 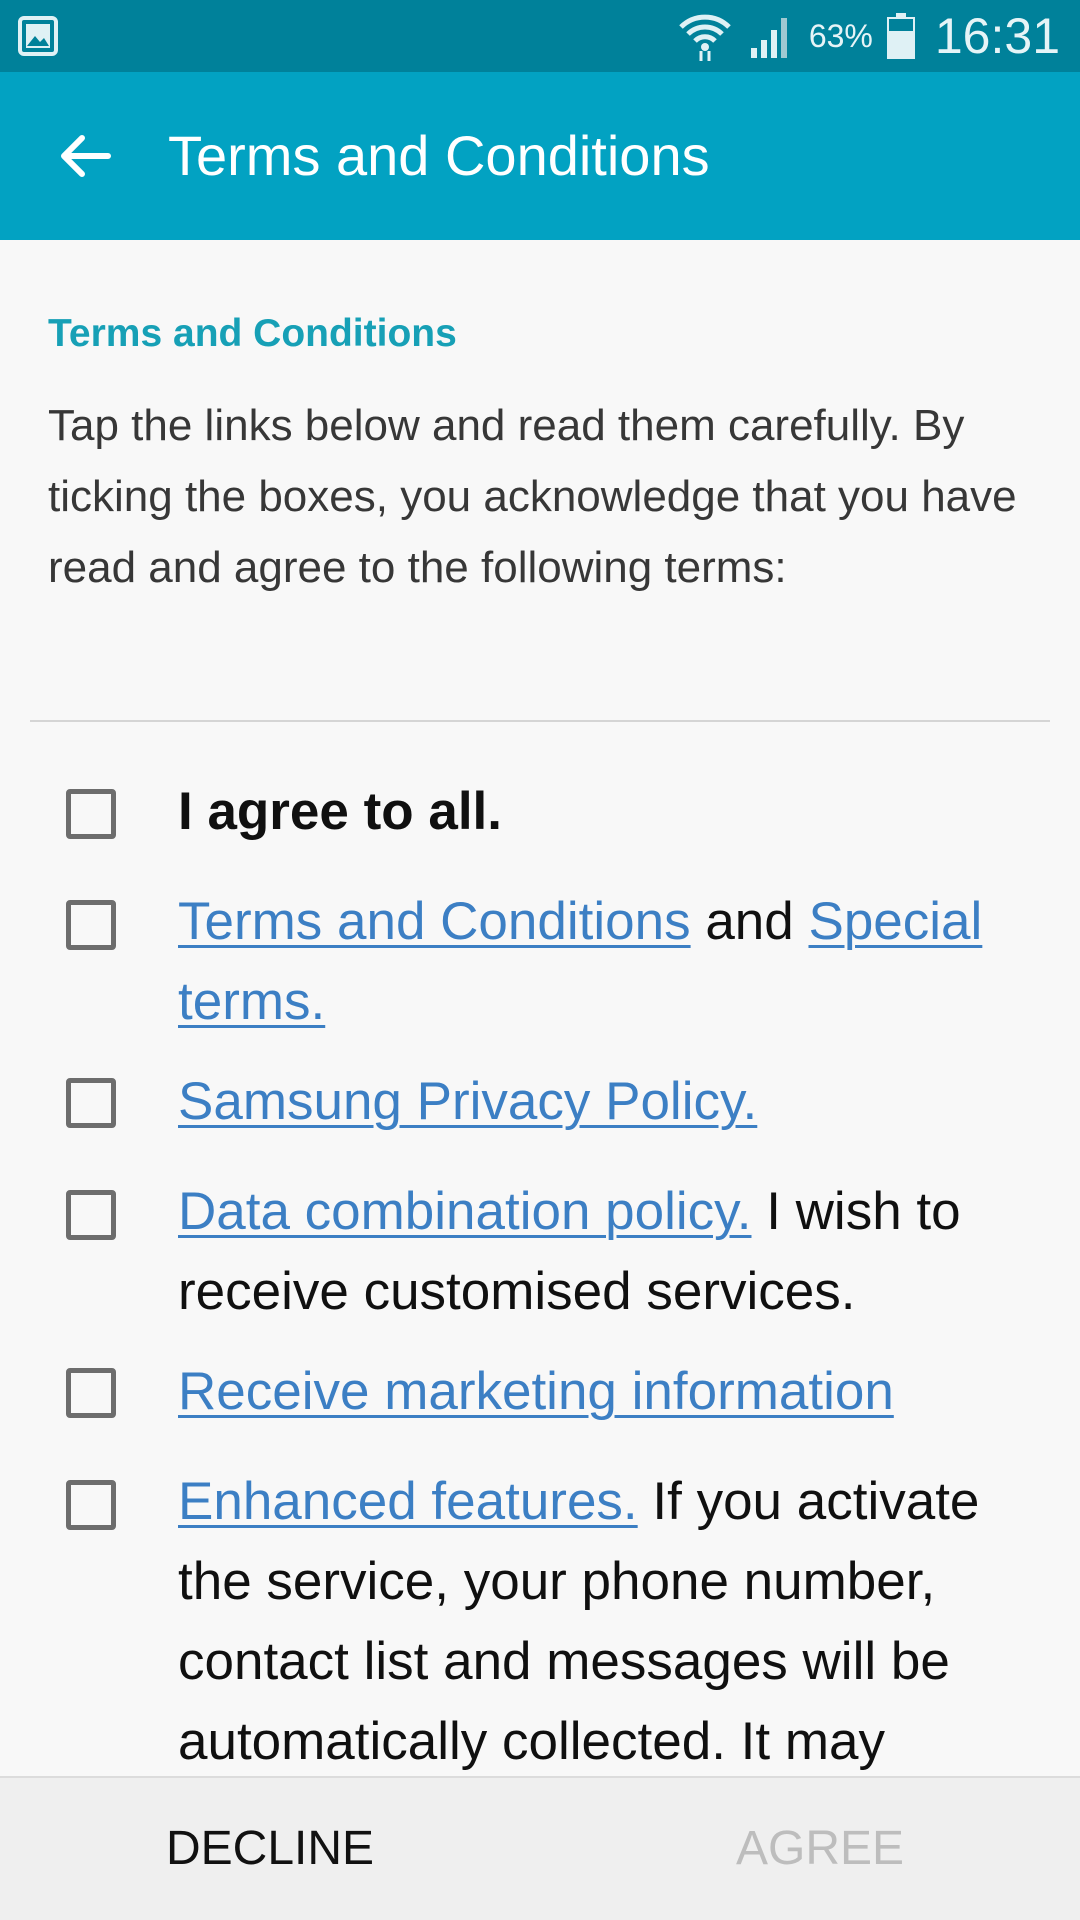 I want to click on app-bar: Terms and Conditions, so click(x=540, y=156).